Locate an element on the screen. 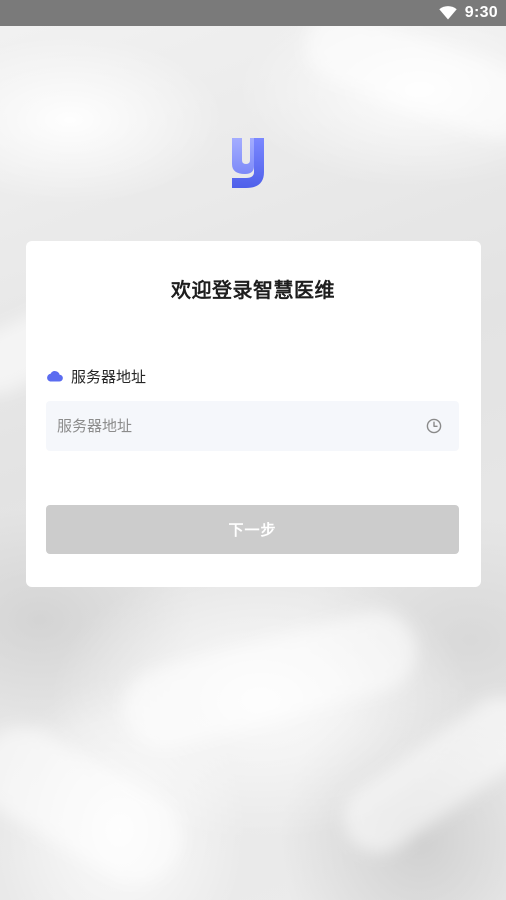  server-address-field is located at coordinates (252, 426).